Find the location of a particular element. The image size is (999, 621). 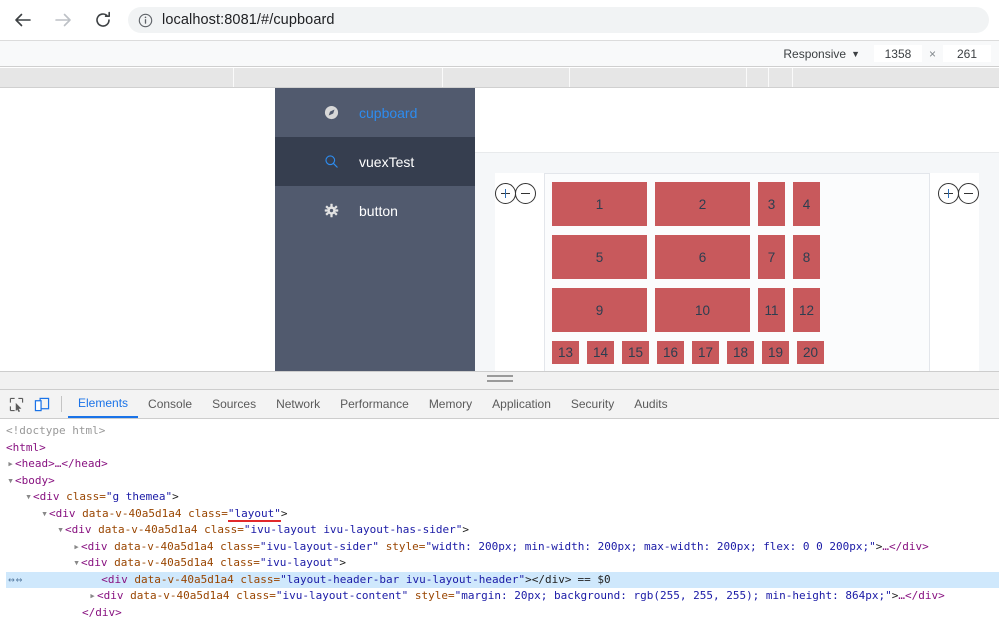

grid-cell: 13 is located at coordinates (565, 352).